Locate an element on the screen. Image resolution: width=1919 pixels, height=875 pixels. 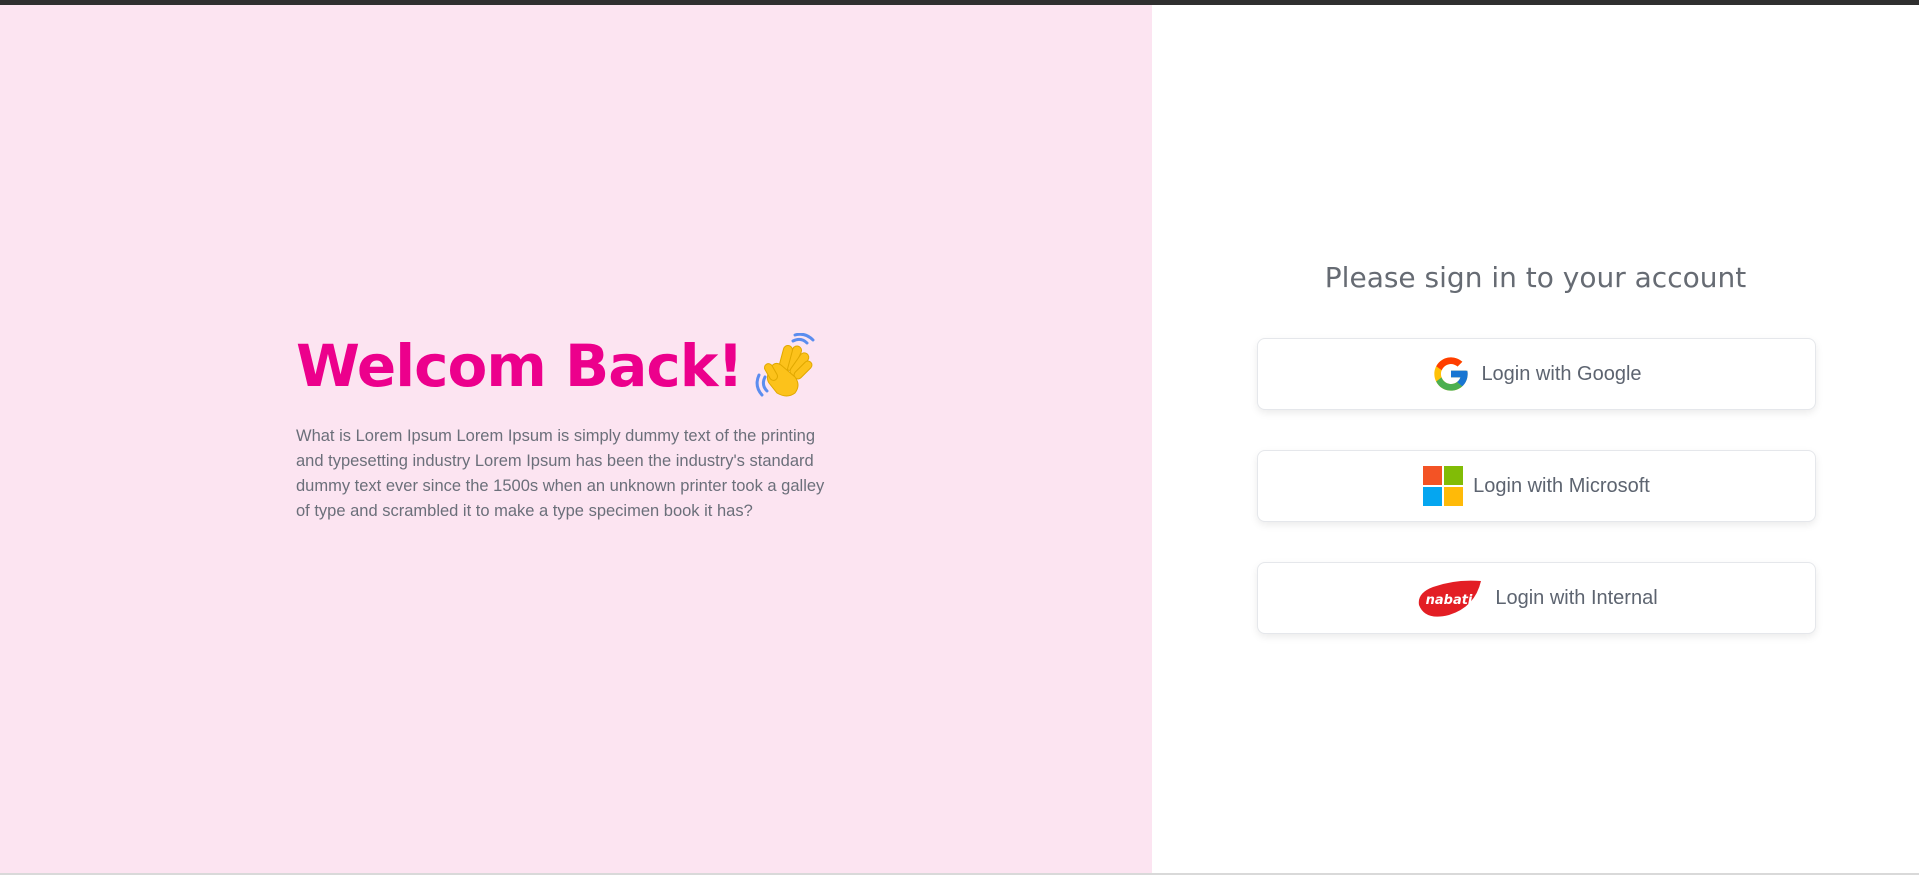
google-icon is located at coordinates (1451, 374).